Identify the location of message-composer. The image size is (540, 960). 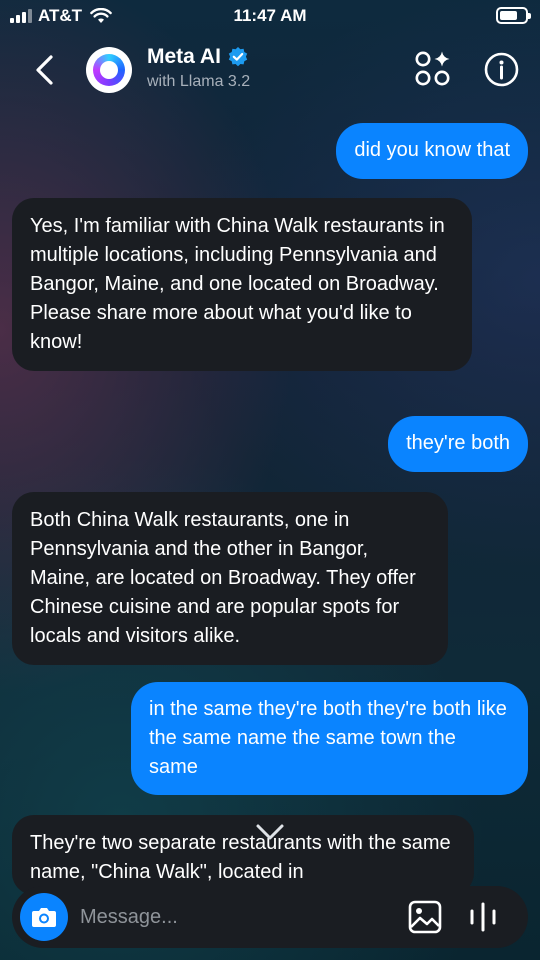
(270, 917).